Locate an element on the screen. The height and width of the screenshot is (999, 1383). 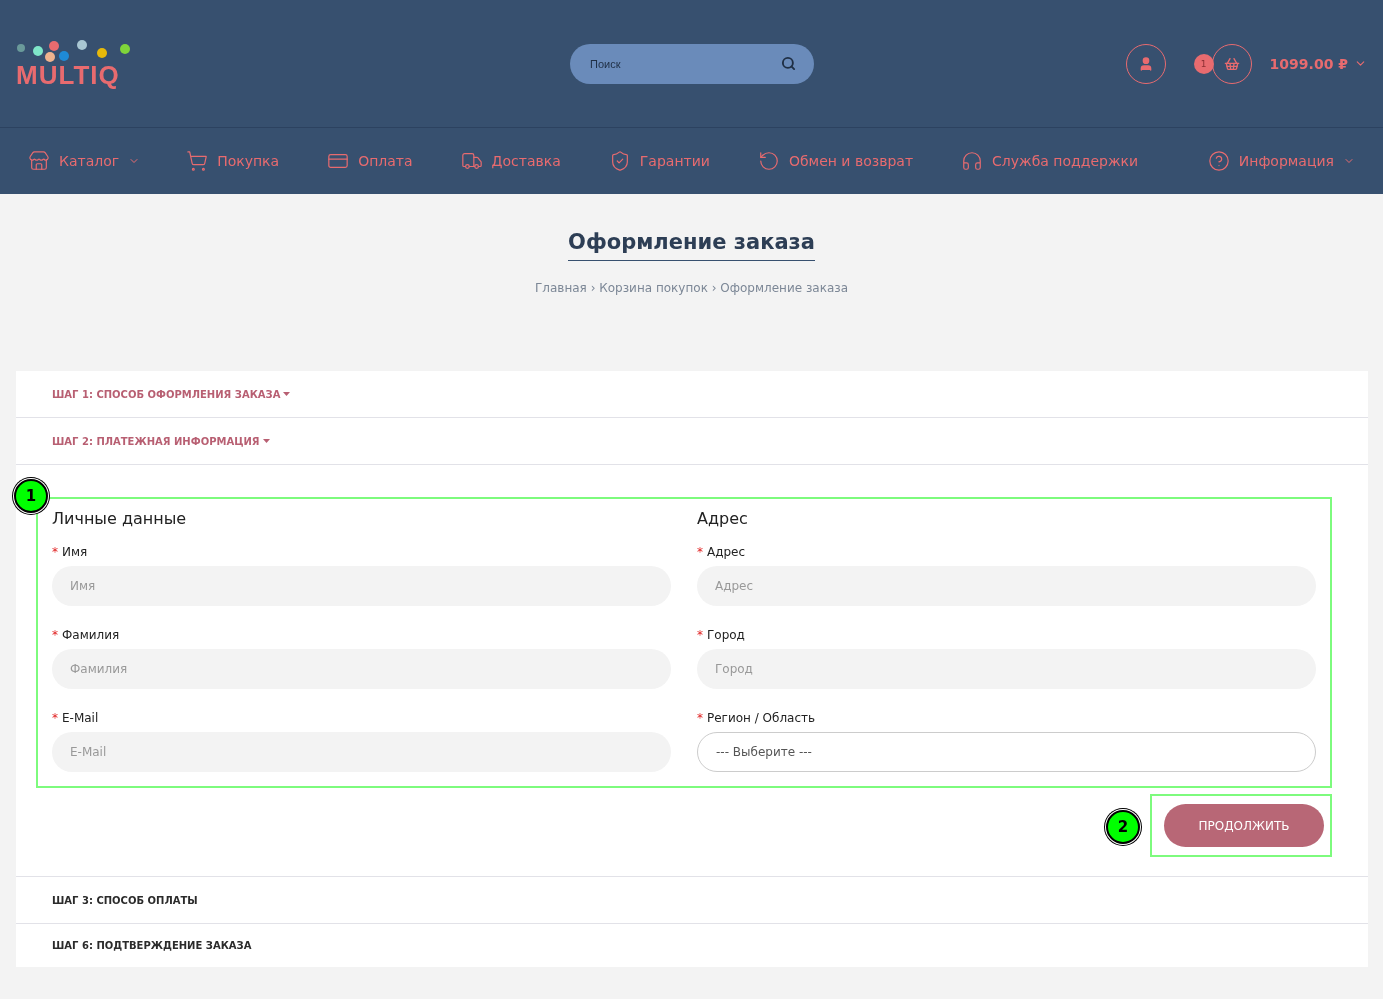
input-field: Адрес is located at coordinates (1006, 586).